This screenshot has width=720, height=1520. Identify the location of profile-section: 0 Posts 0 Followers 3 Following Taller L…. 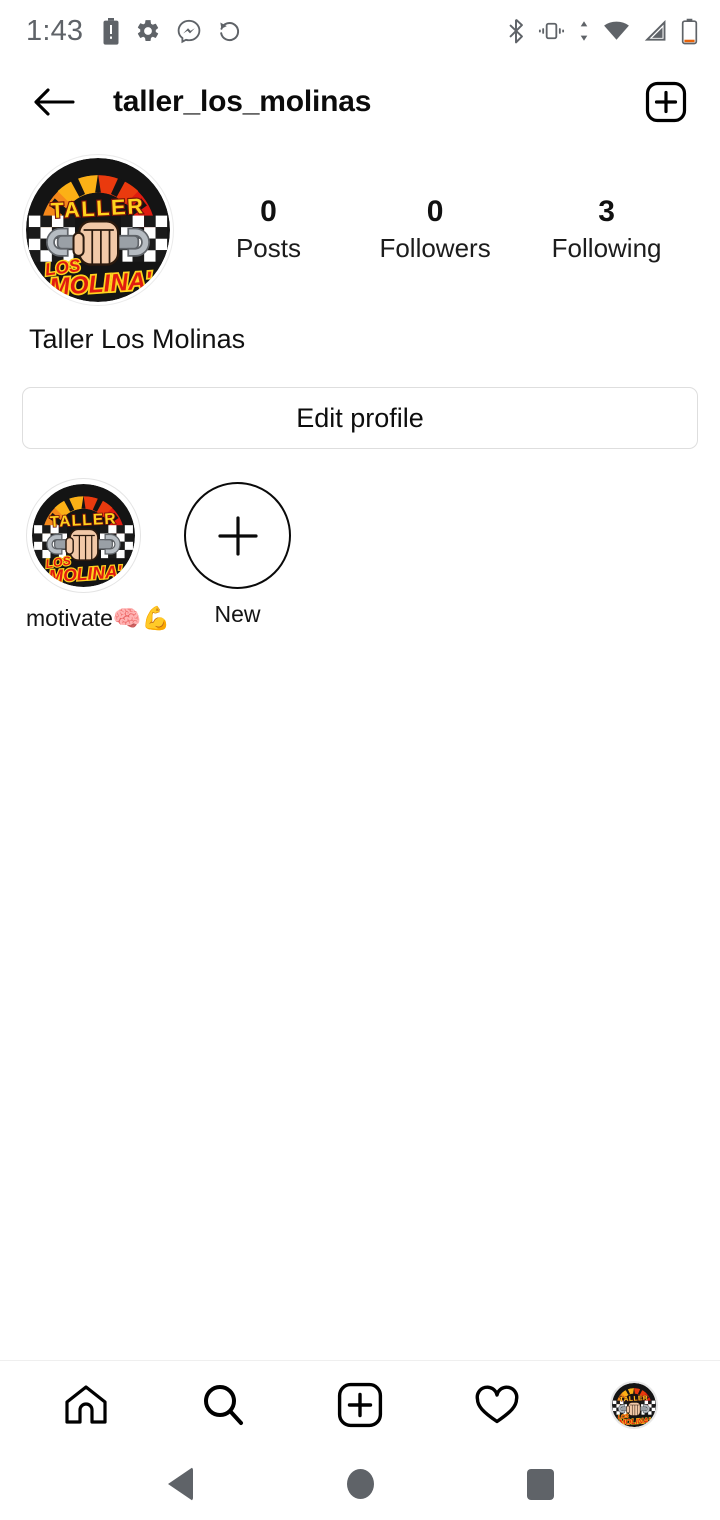
(360, 248).